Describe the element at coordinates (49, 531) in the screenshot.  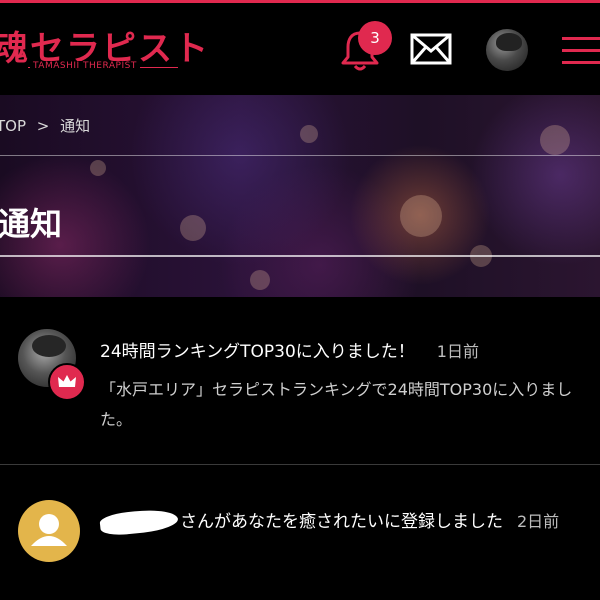
I see `user-icon` at that location.